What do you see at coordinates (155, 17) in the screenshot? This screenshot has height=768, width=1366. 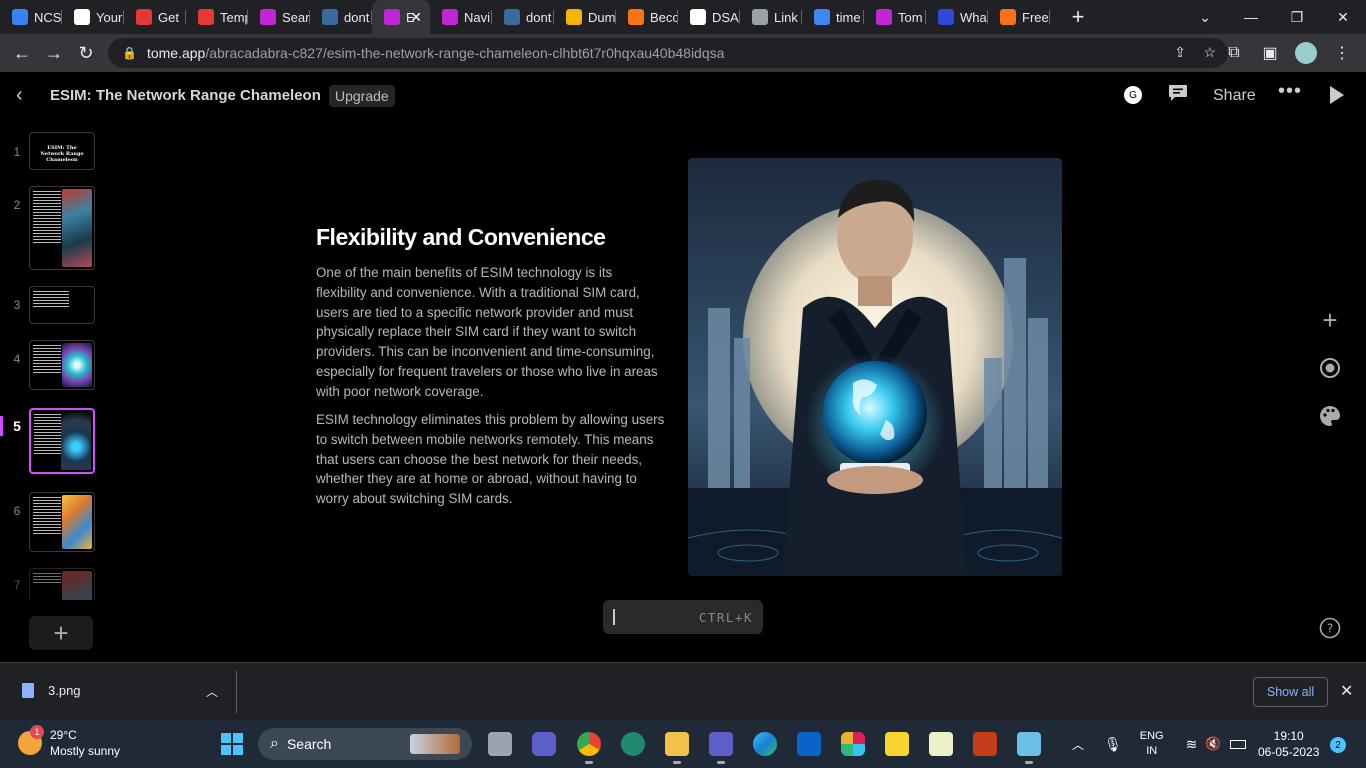 I see `browser-tab: Get` at bounding box center [155, 17].